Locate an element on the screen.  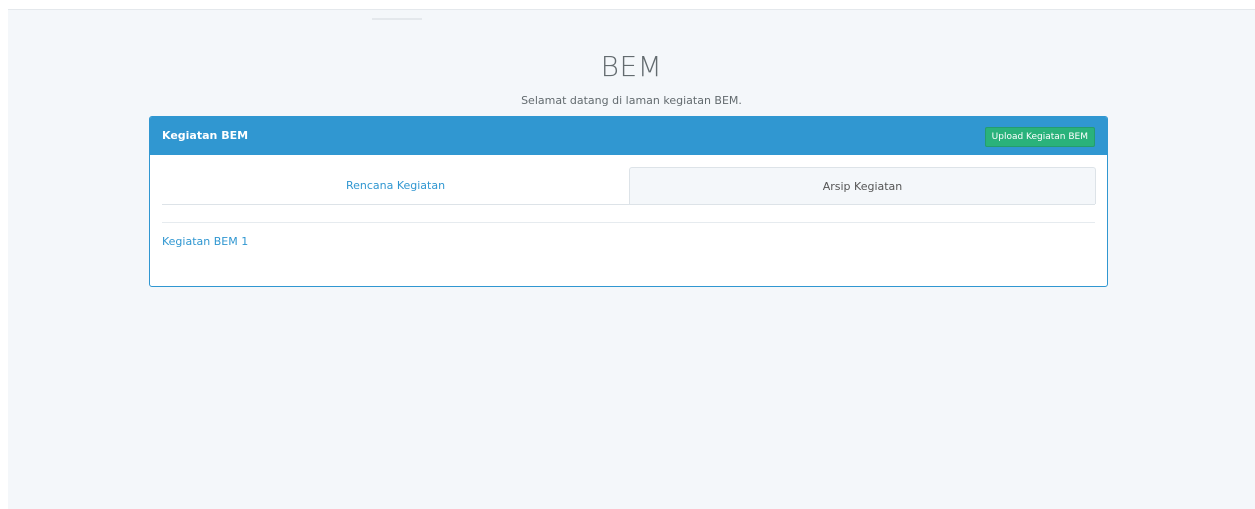
panel-title: Kegiatan BEM is located at coordinates (205, 135).